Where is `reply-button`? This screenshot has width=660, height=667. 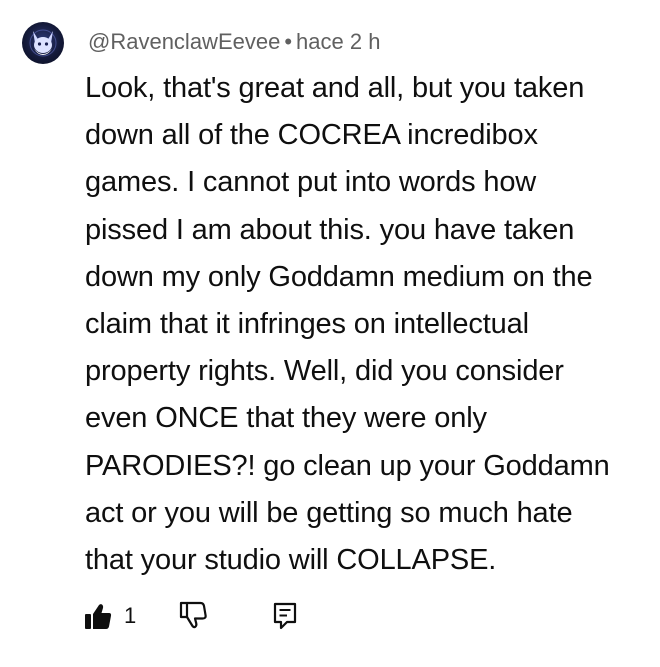 reply-button is located at coordinates (285, 616).